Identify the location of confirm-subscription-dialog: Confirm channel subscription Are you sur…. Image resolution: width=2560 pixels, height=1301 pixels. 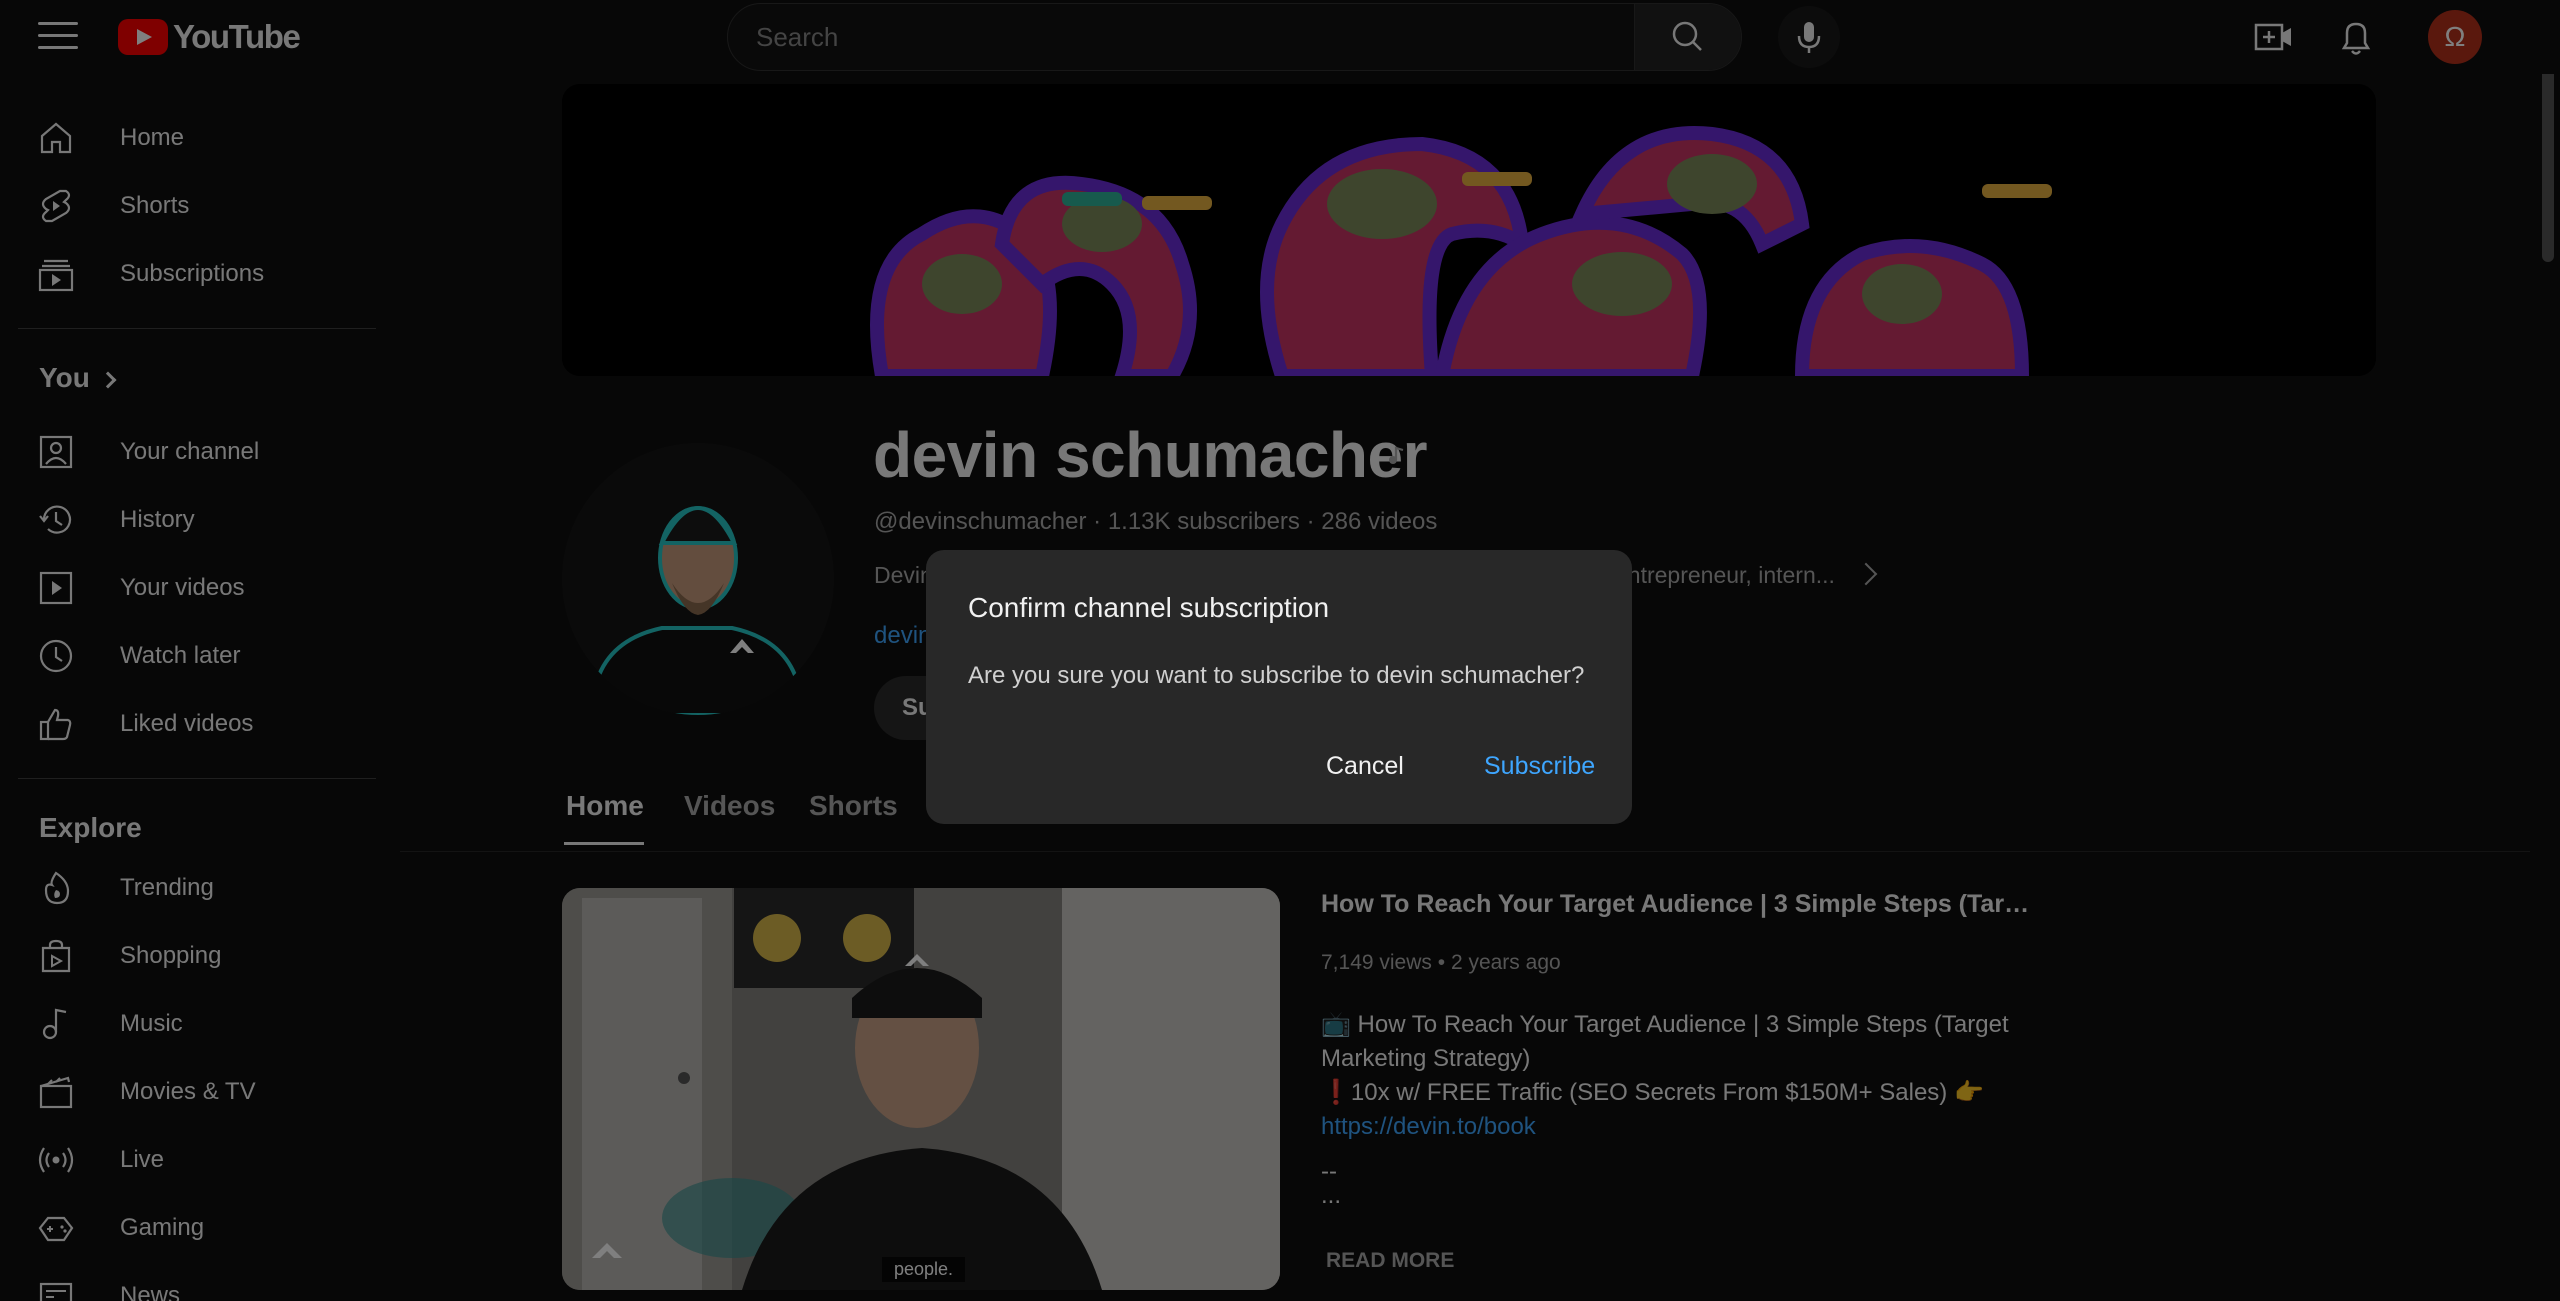
(1279, 687).